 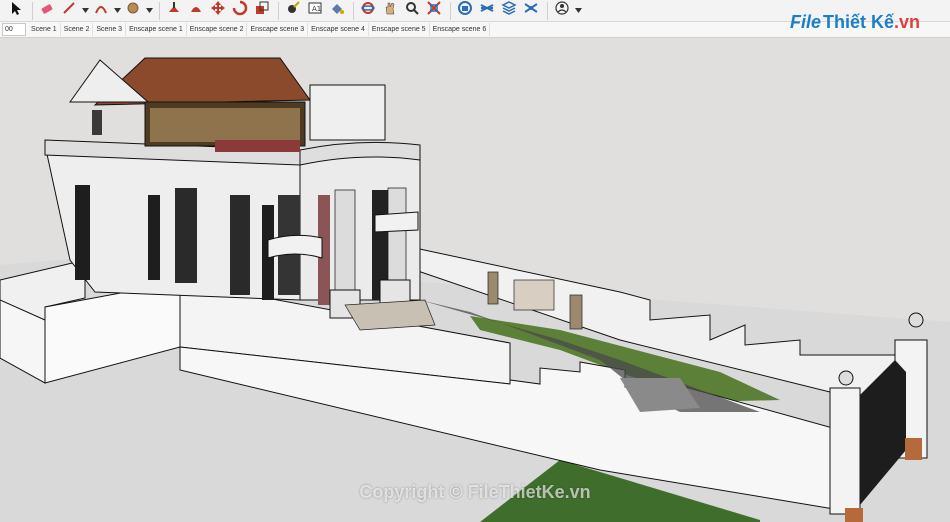 I want to click on layers-button, so click(x=509, y=11).